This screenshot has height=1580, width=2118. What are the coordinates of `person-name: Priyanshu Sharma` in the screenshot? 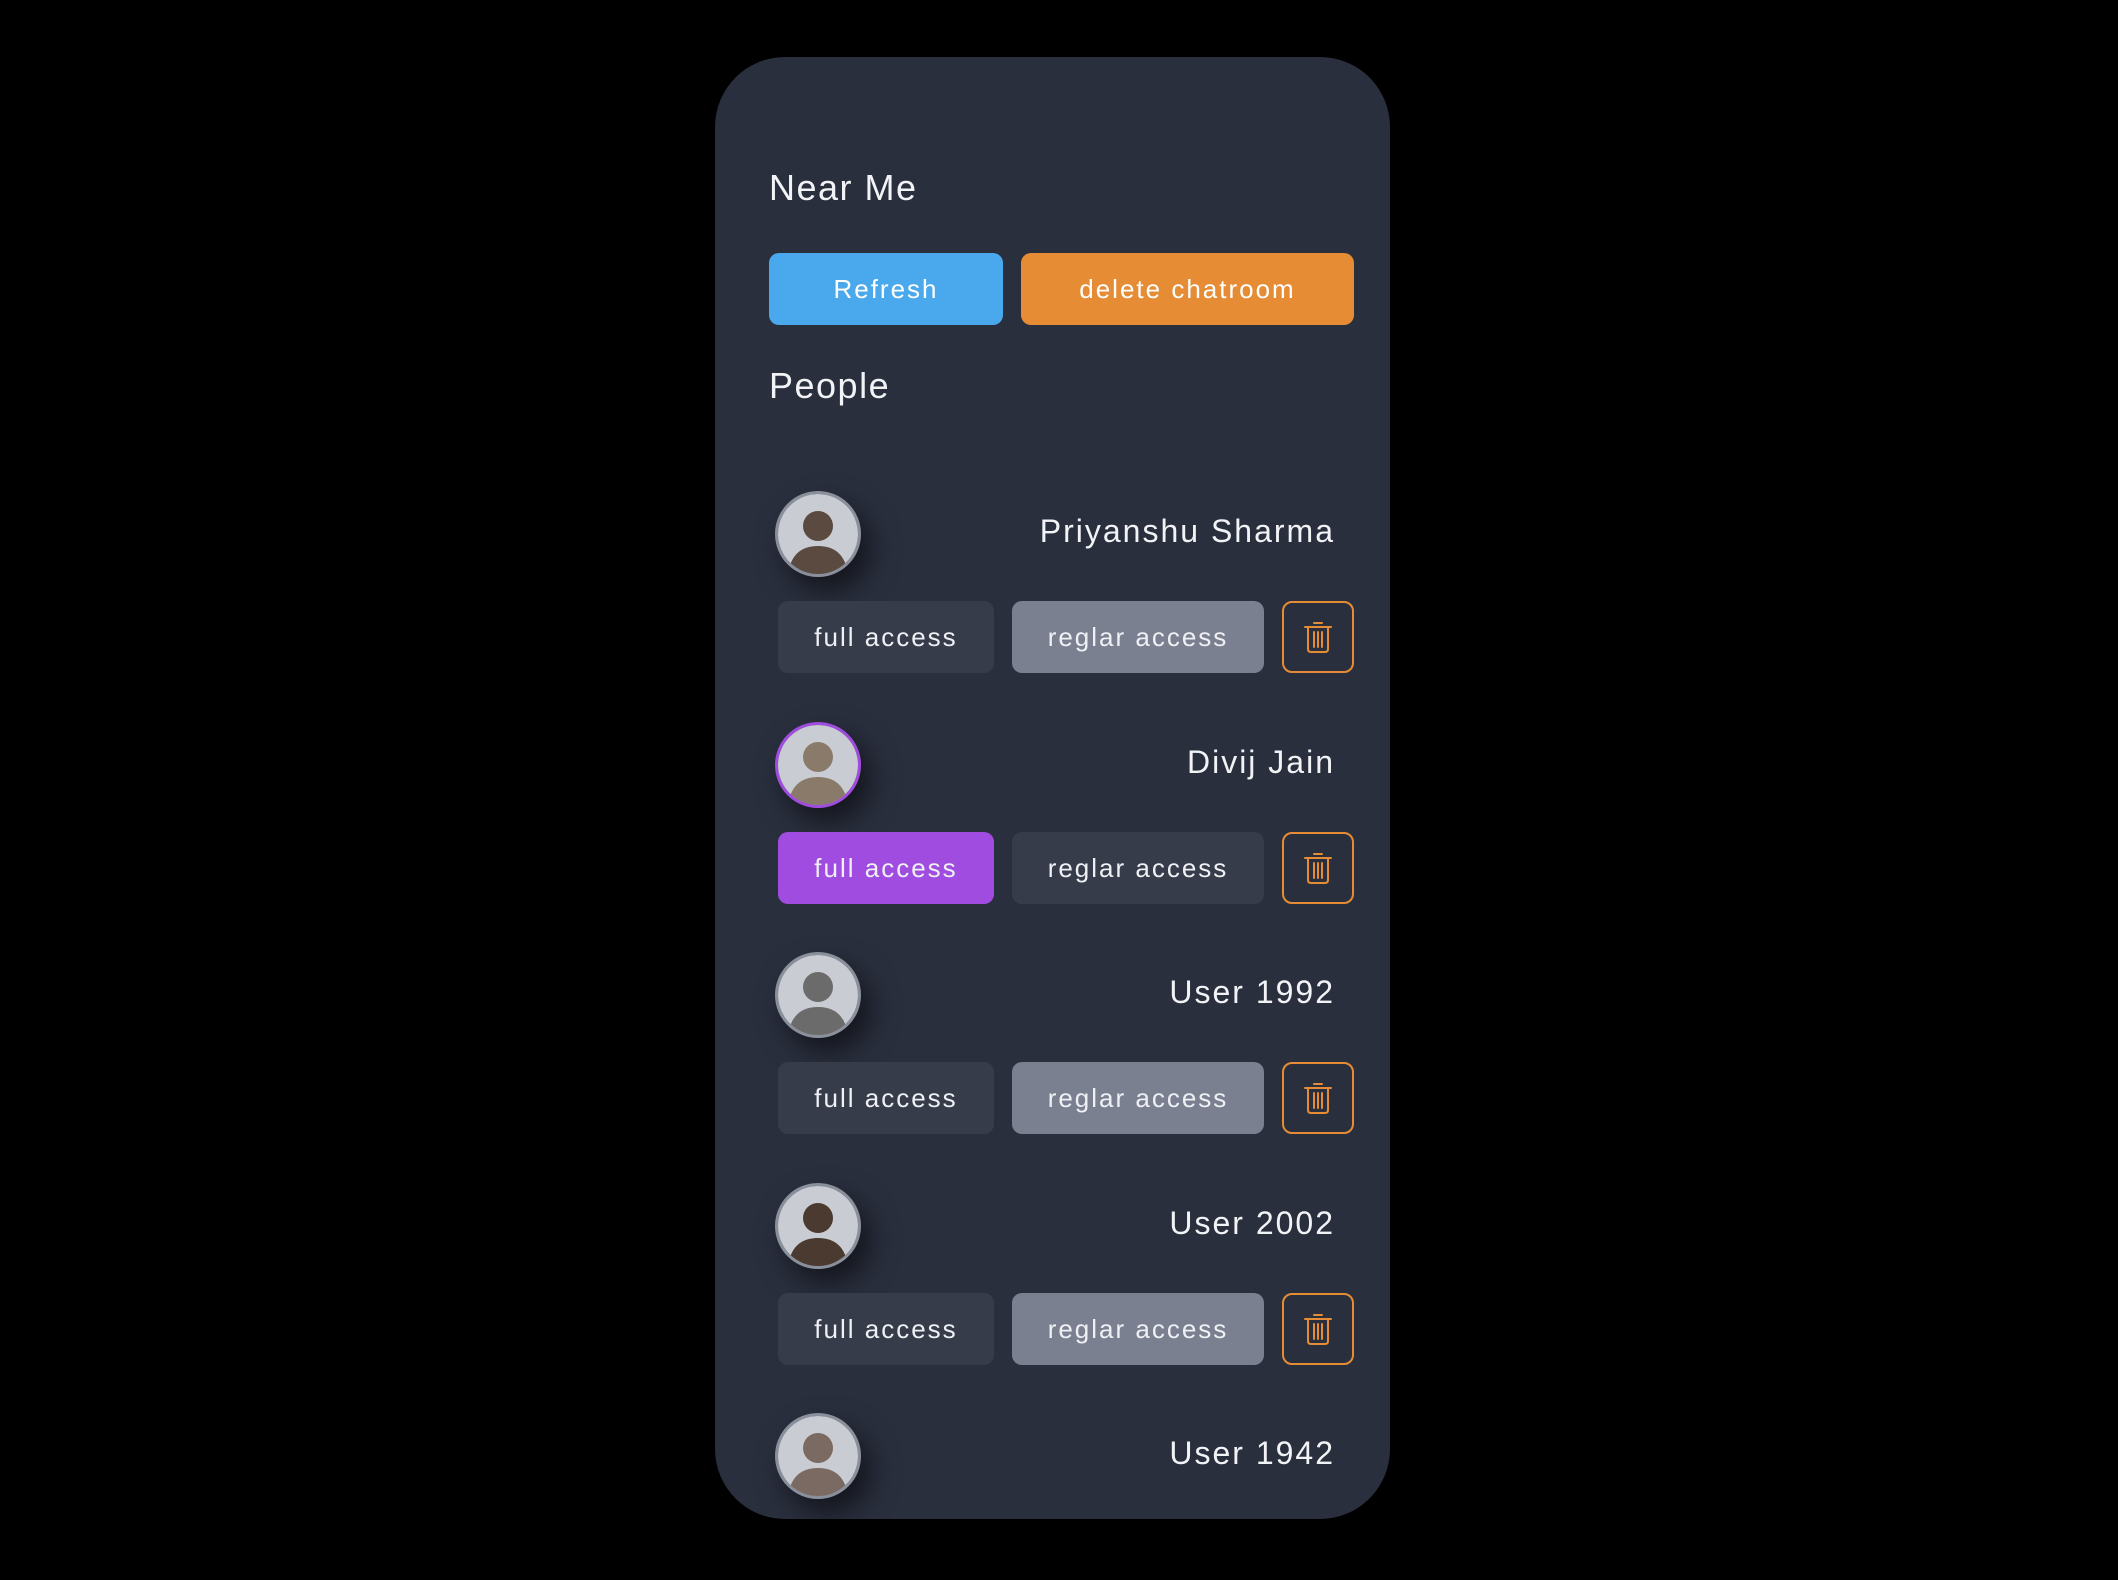 It's located at (1187, 531).